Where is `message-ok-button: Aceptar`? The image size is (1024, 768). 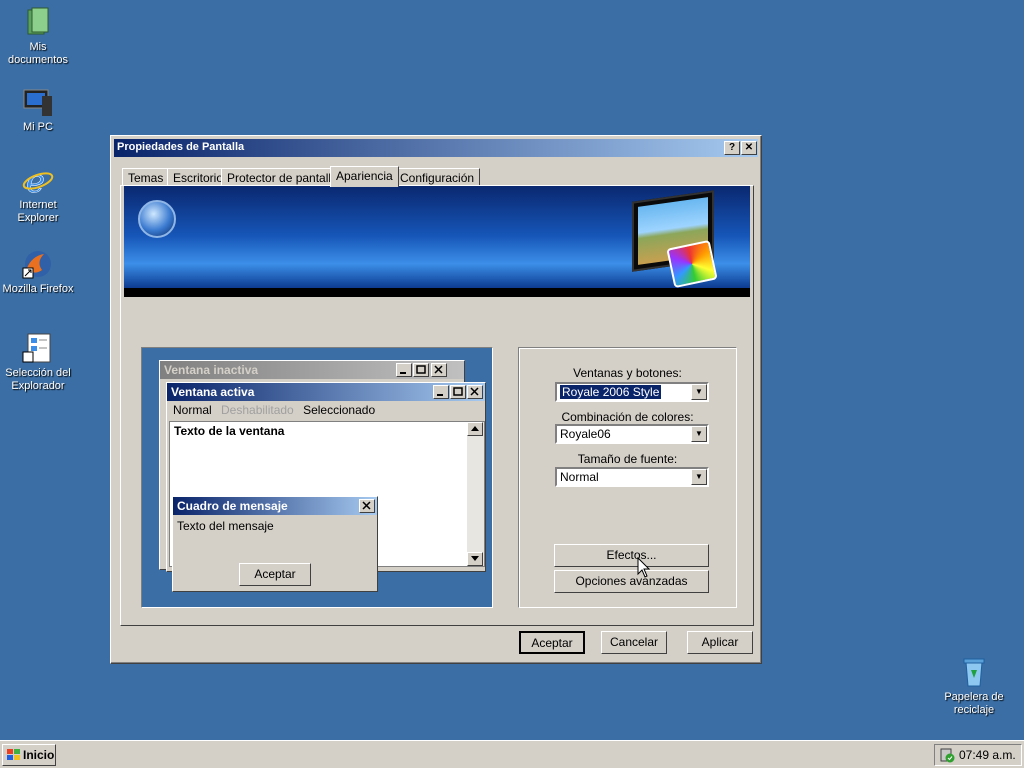
message-ok-button: Aceptar is located at coordinates (275, 574).